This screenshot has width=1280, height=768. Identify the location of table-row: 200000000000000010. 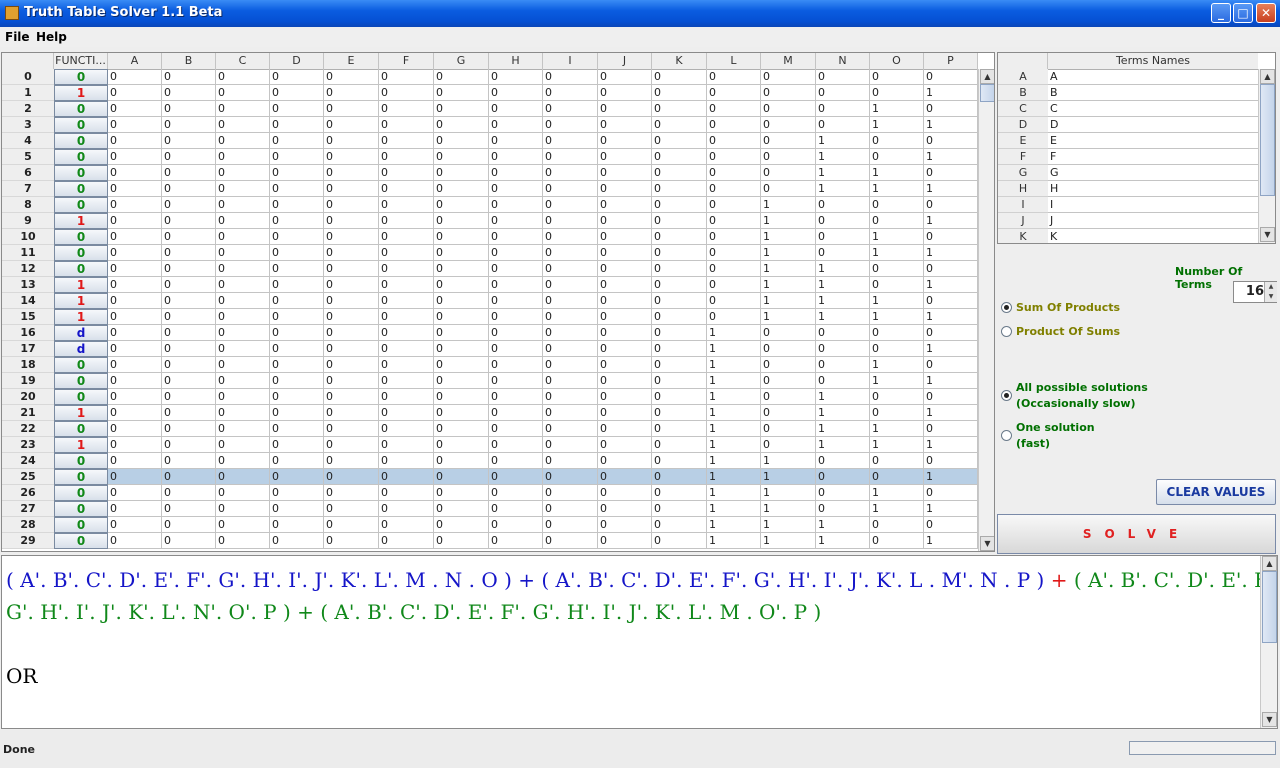
(490, 109).